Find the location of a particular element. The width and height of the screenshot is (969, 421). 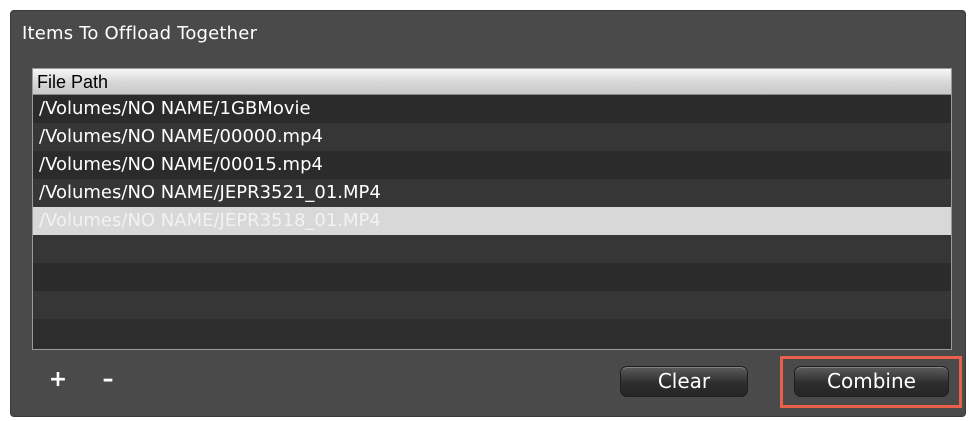

panel-title: Items To Offload Together is located at coordinates (140, 33).